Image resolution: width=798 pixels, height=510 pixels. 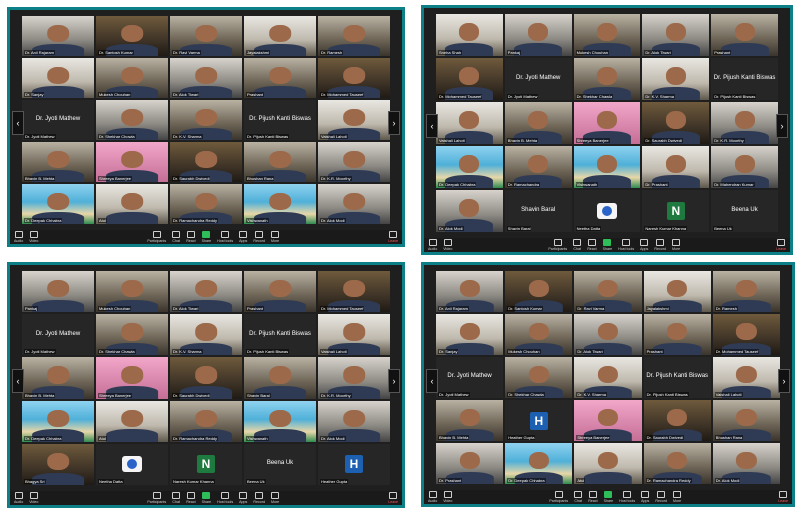 What do you see at coordinates (469, 35) in the screenshot?
I see `participant-tile: Sneha Shah` at bounding box center [469, 35].